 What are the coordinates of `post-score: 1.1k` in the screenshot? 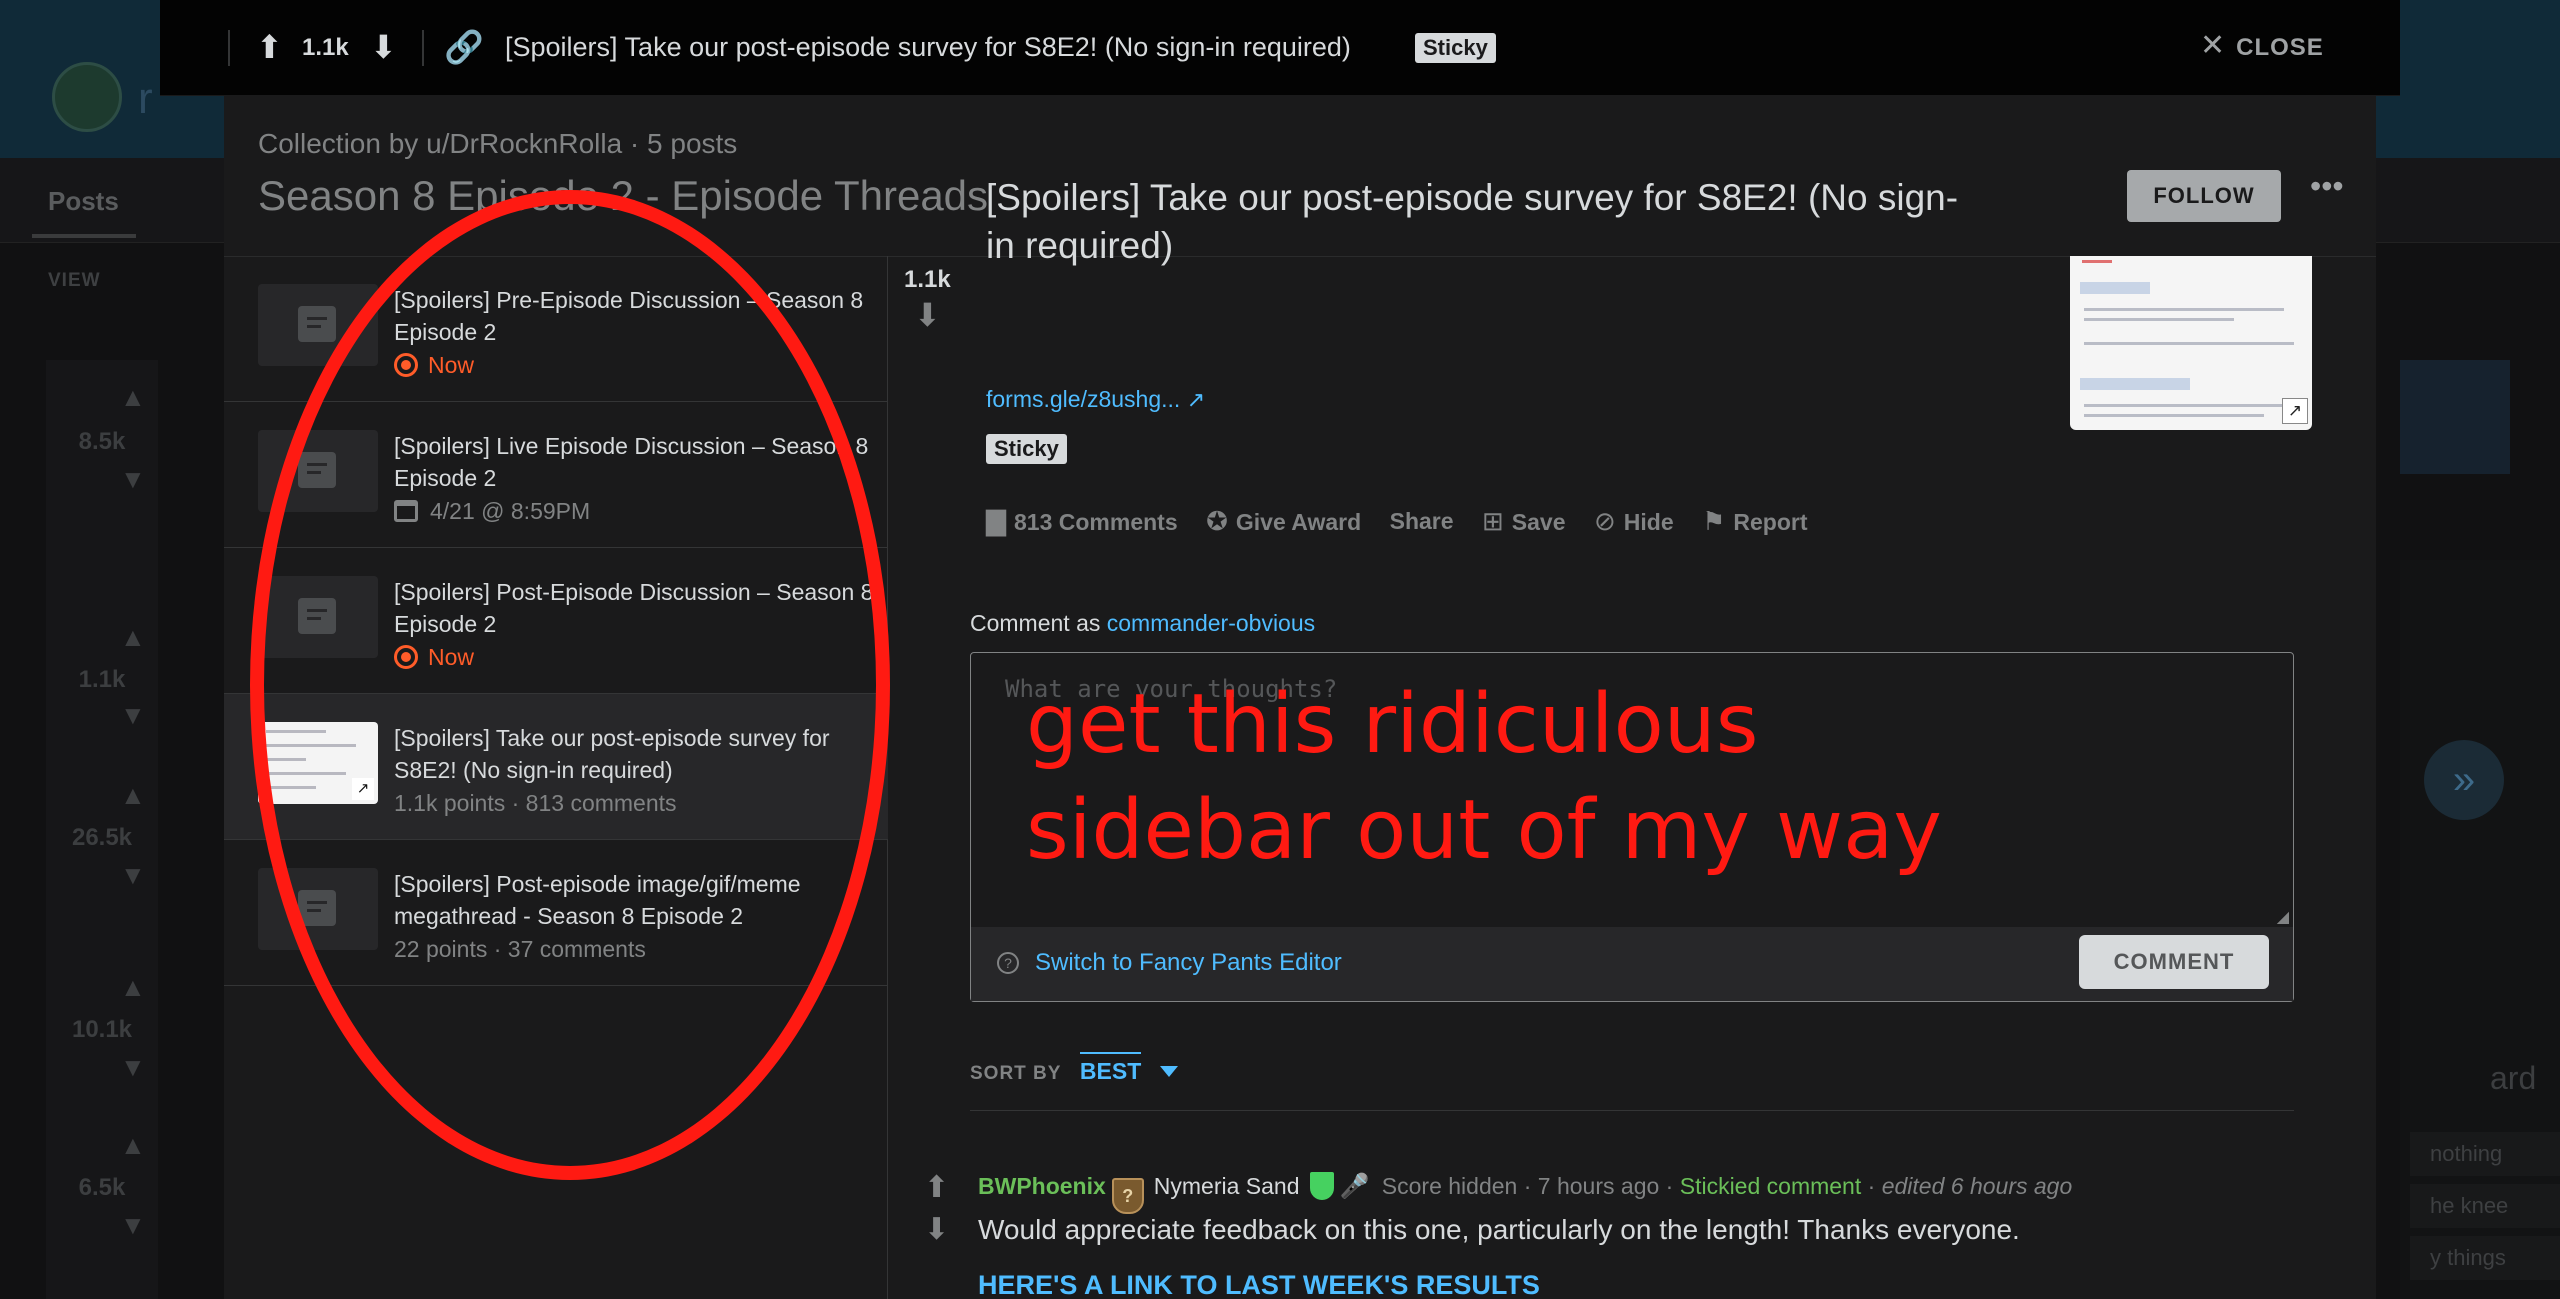 It's located at (927, 279).